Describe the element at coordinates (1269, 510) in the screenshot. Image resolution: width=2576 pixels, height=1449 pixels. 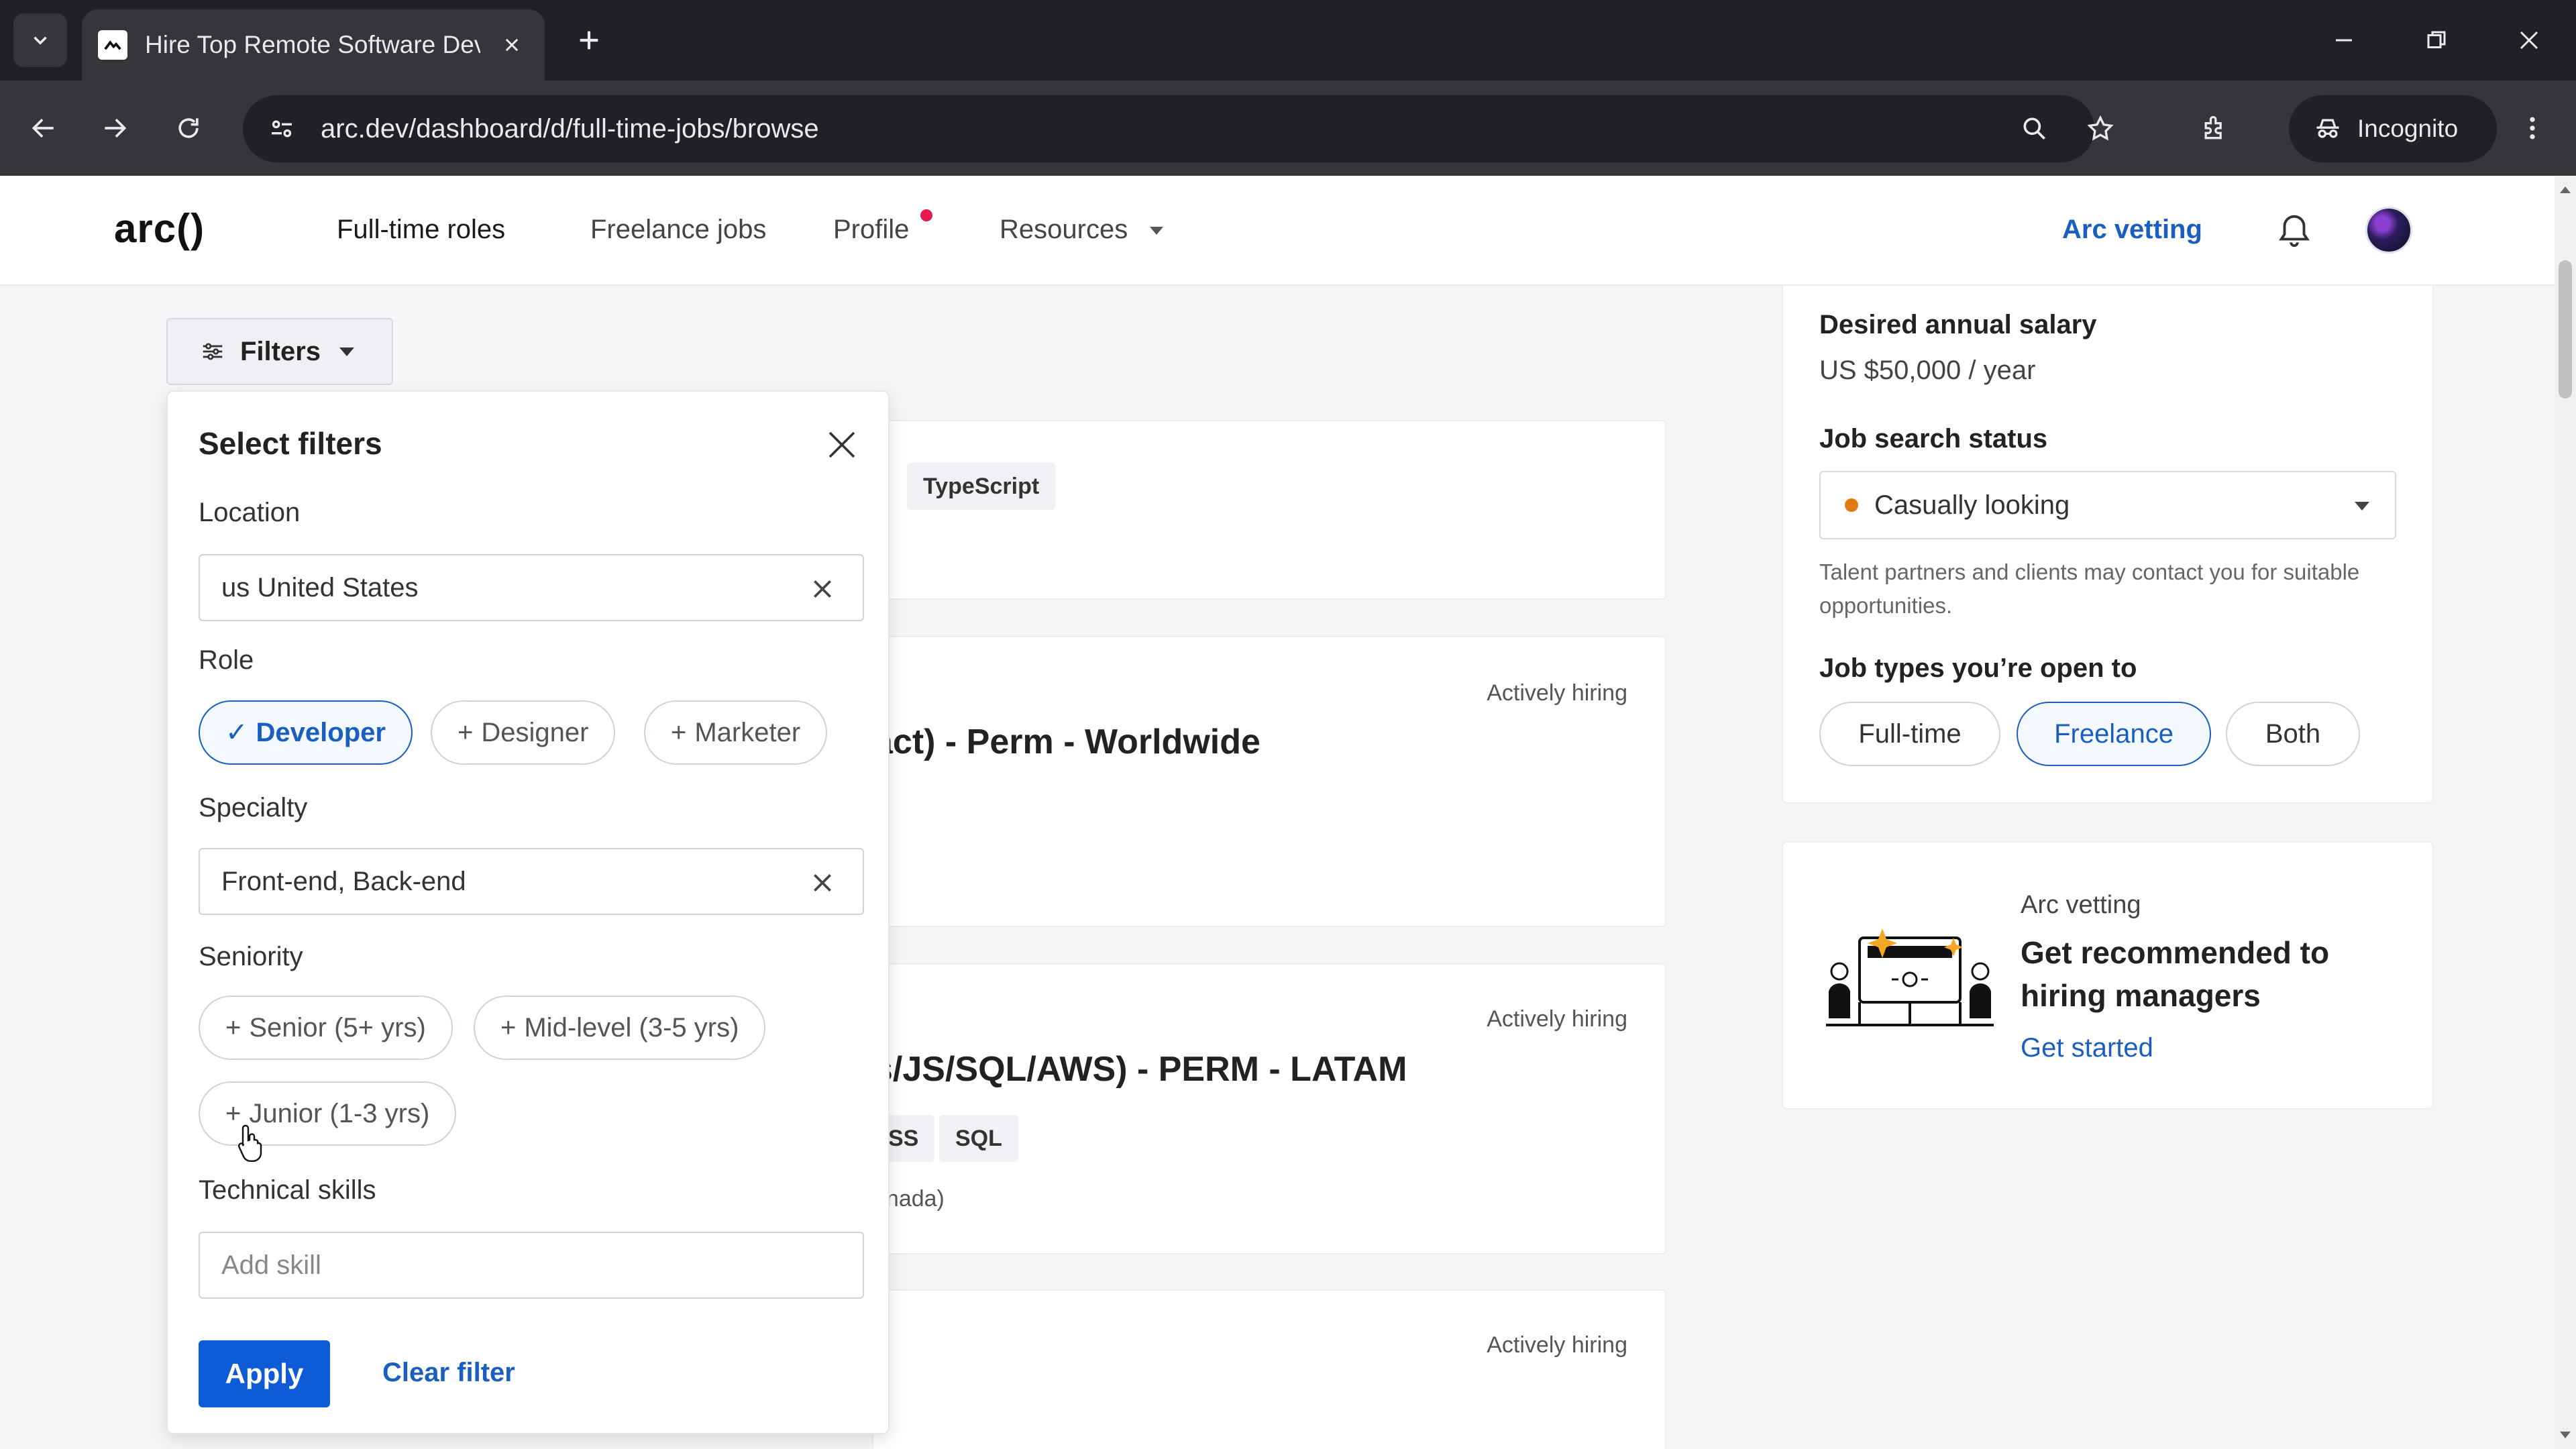
I see `job-card: TypeScript` at that location.